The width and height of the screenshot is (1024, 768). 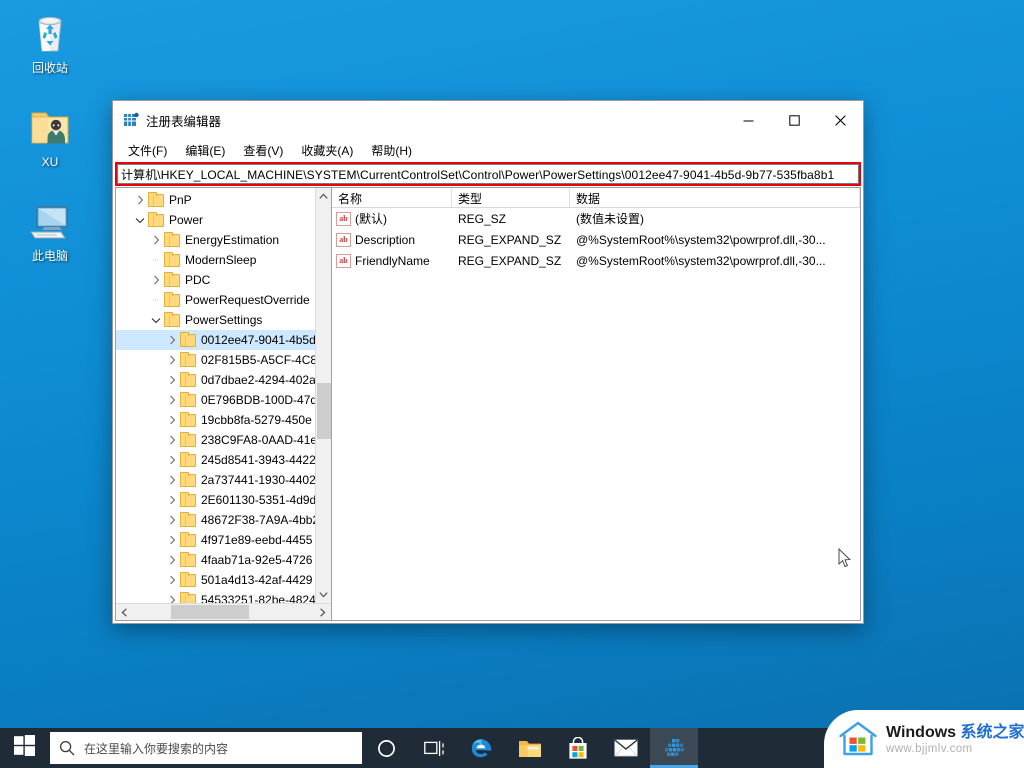 What do you see at coordinates (324, 594) in the screenshot?
I see `scroll-down-icon` at bounding box center [324, 594].